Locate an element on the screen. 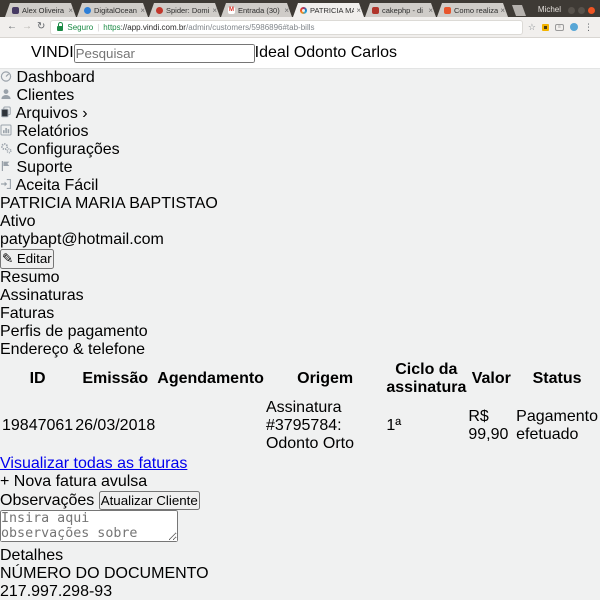 Image resolution: width=600 pixels, height=600 pixels. vindi-ring-icon is located at coordinates (18, 53).